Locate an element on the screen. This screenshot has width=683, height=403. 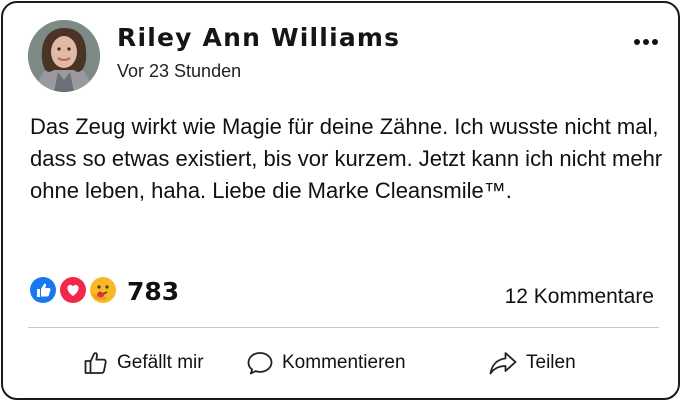
comment-bubble-icon is located at coordinates (260, 363).